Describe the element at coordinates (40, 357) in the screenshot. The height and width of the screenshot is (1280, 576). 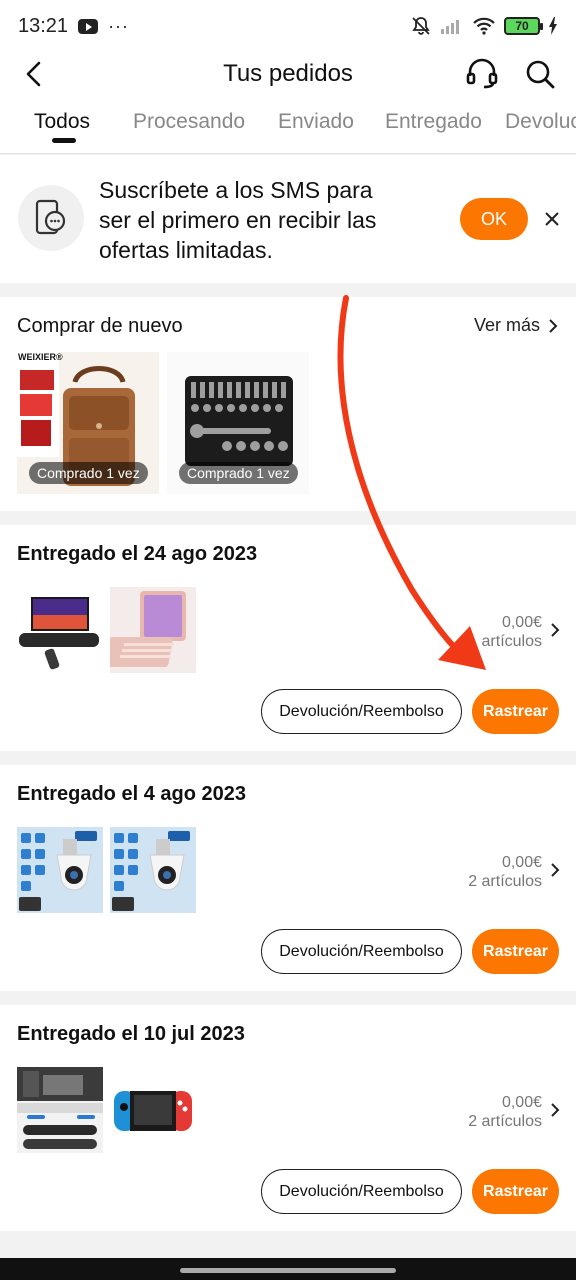
I see `brand-text: WEIXIER®` at that location.